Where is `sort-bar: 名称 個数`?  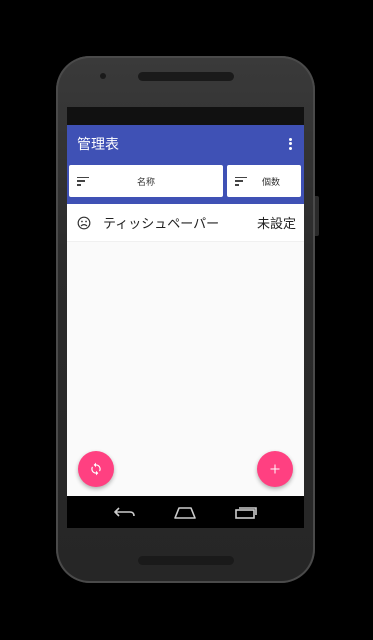 sort-bar: 名称 個数 is located at coordinates (185, 183).